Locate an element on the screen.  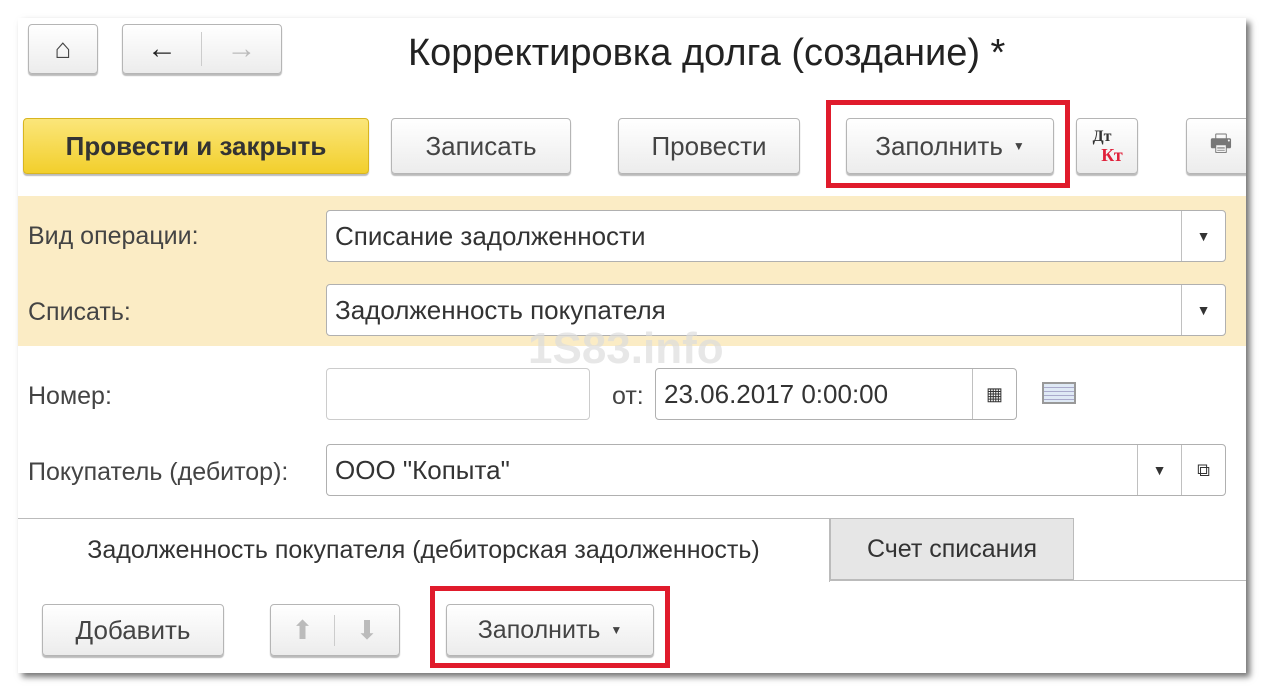
date-value: 23.06.2017 0:00:00 is located at coordinates (776, 393).